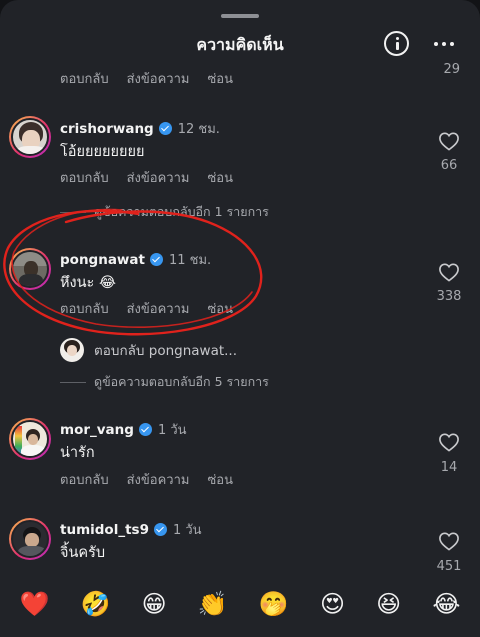  I want to click on emoji-clap: 👏, so click(213, 604).